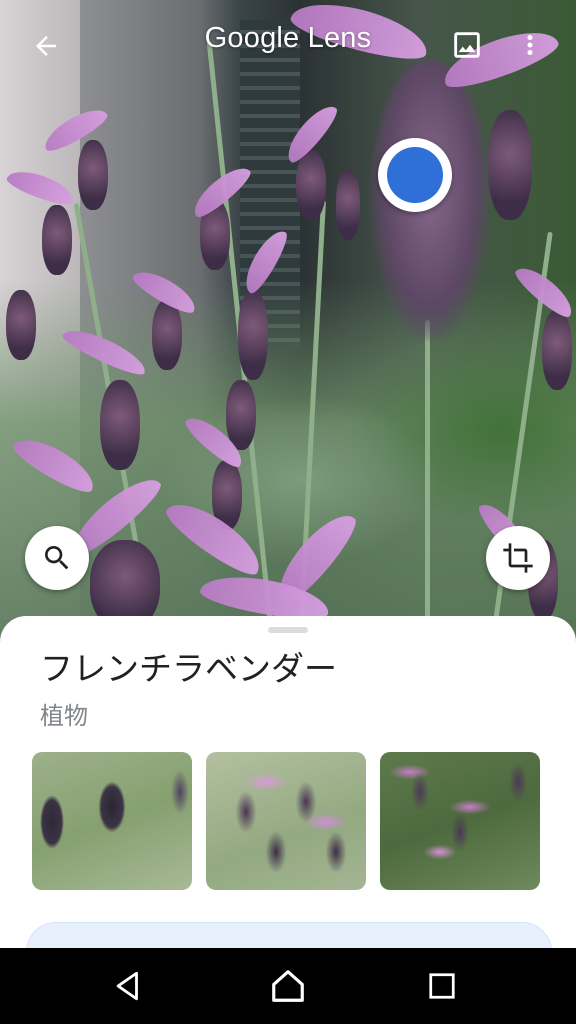  I want to click on detected-object-dot-fill, so click(415, 175).